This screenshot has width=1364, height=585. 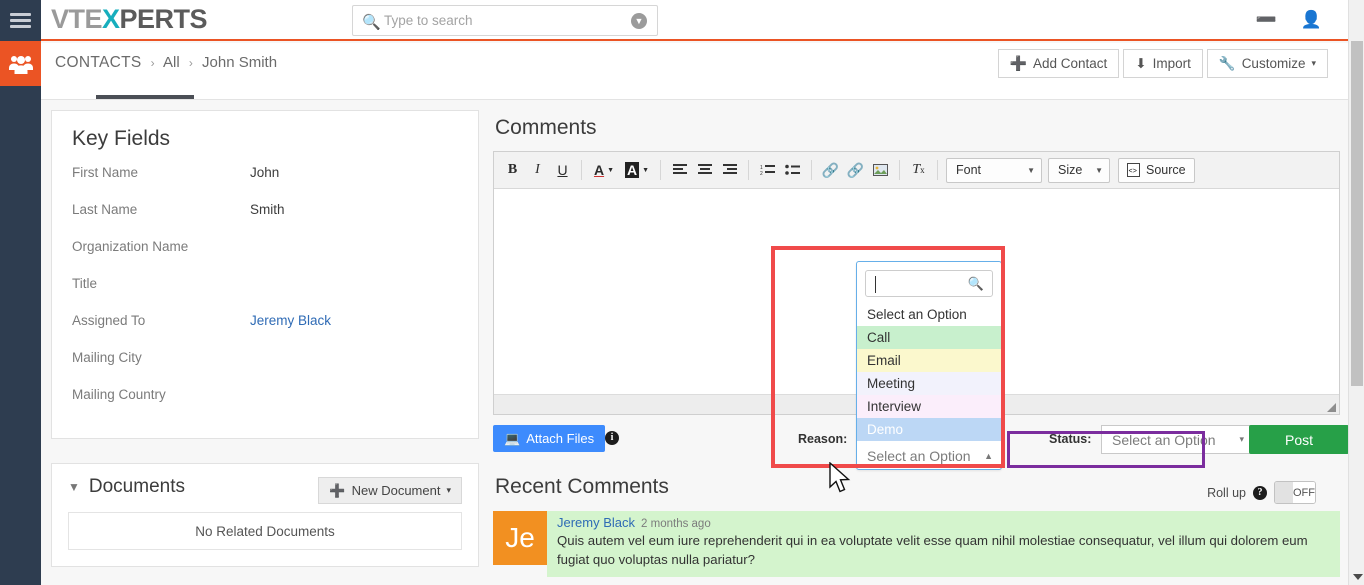 What do you see at coordinates (792, 170) in the screenshot?
I see `bulleted-list-icon` at bounding box center [792, 170].